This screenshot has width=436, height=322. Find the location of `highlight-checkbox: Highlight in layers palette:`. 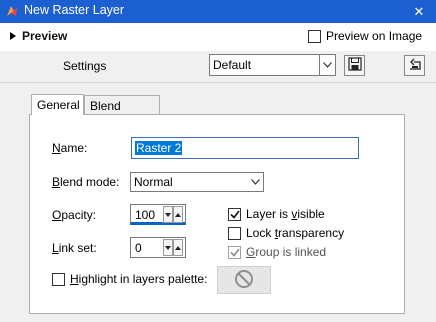

highlight-checkbox: Highlight in layers palette: is located at coordinates (129, 279).